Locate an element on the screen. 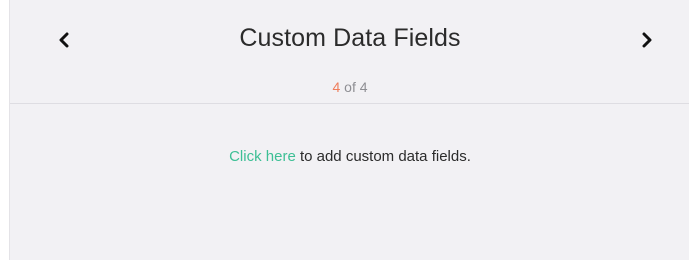  page-separator: of is located at coordinates (350, 87).